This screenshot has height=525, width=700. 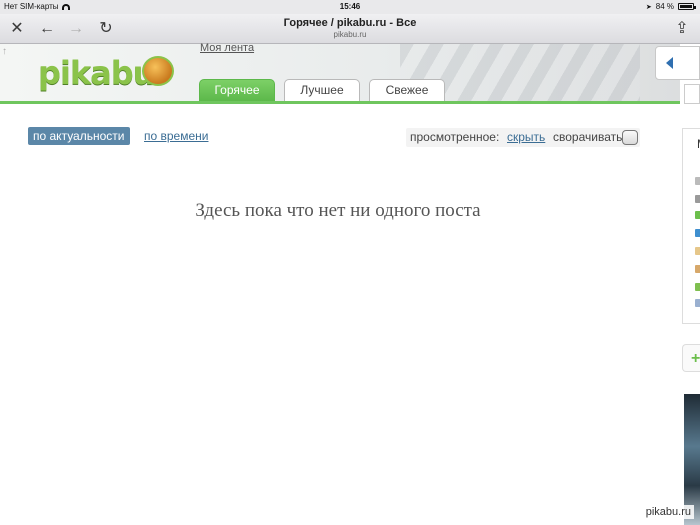 What do you see at coordinates (588, 137) in the screenshot?
I see `collapse-label: сворачивать` at bounding box center [588, 137].